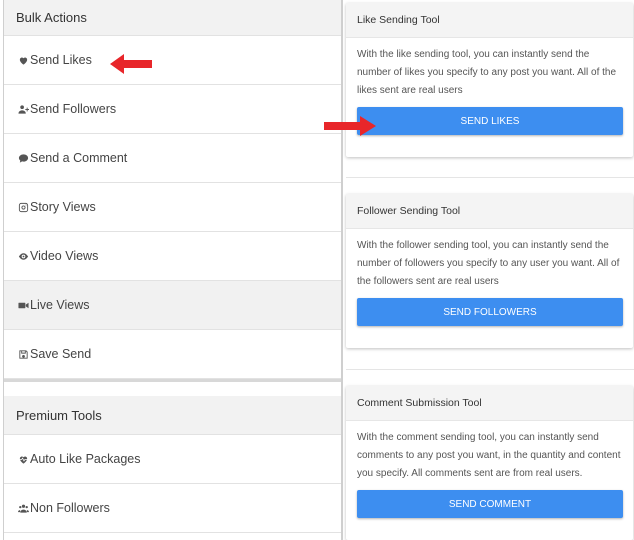 This screenshot has width=634, height=540. I want to click on save-icon, so click(23, 354).